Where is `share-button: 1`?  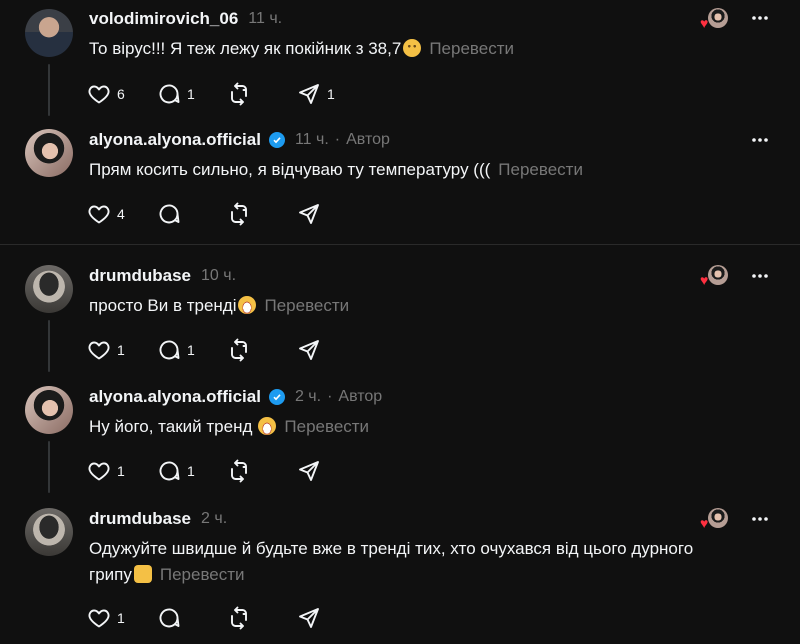
share-button: 1 is located at coordinates (332, 94).